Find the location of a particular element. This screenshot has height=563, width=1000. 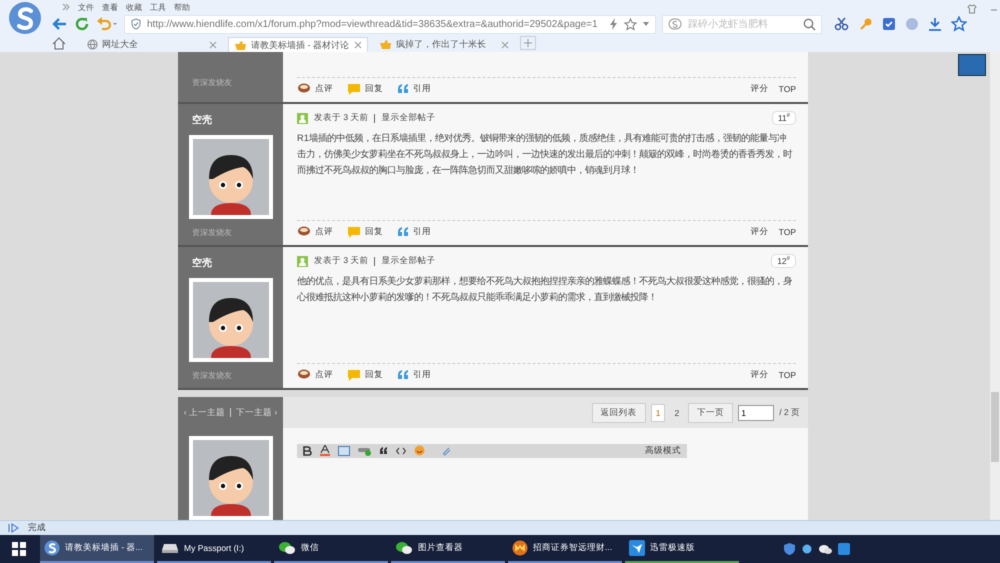

taskbar-button: 图片查看器 is located at coordinates (448, 549).